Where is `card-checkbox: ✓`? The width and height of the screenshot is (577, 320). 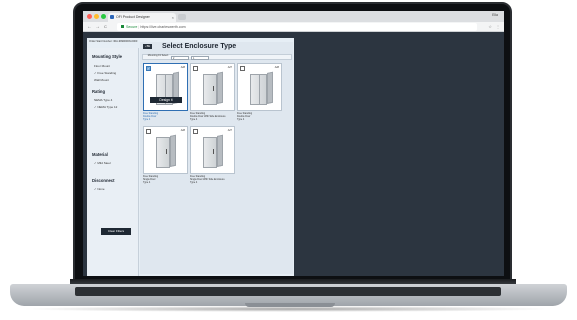
card-checkbox: ✓ is located at coordinates (148, 68).